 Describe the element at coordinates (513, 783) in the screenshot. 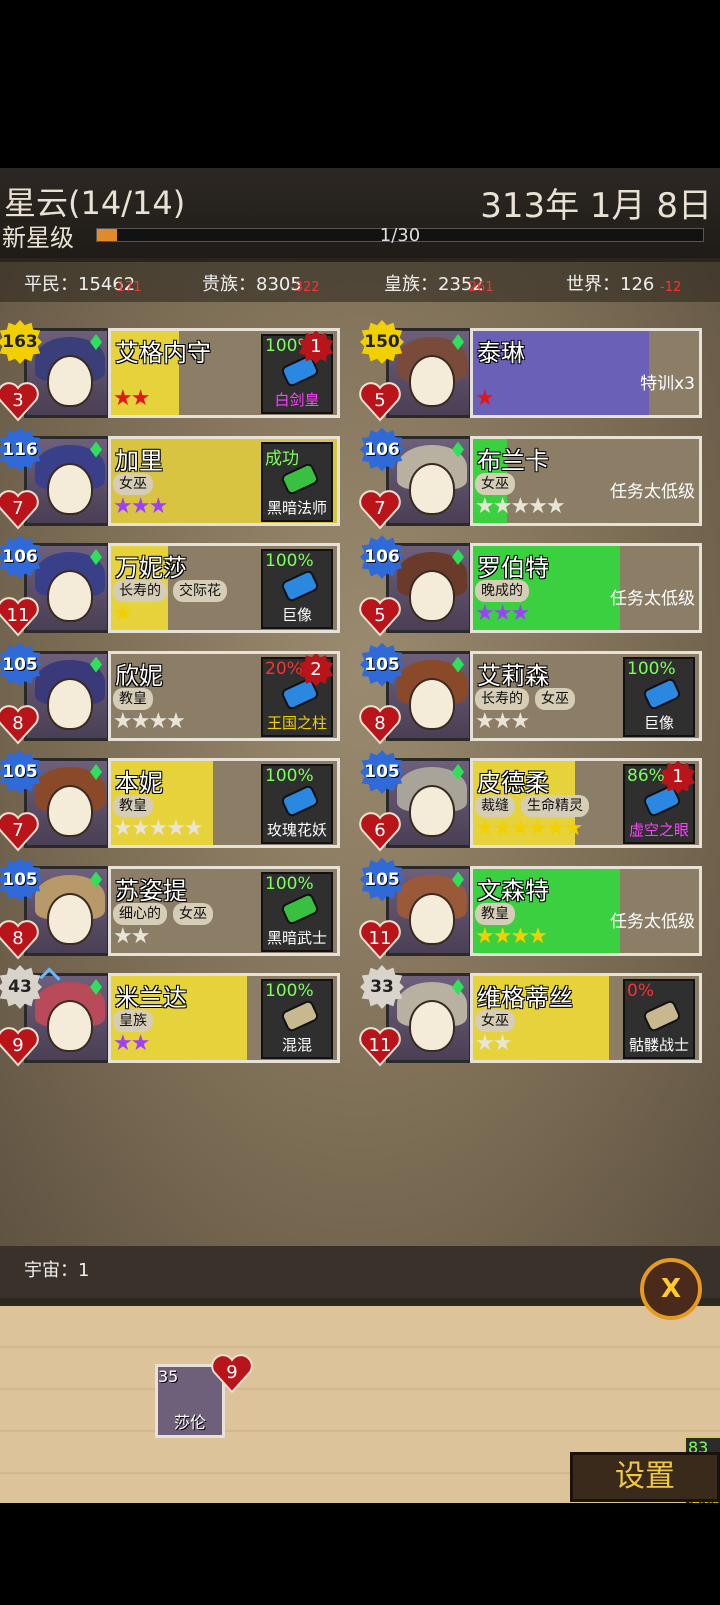

I see `character-name: 皮德柔` at that location.